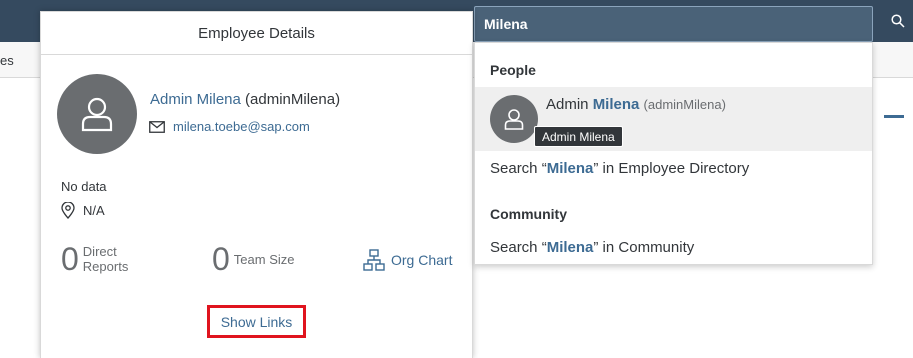  Describe the element at coordinates (7, 60) in the screenshot. I see `subnav-partial-text: es` at that location.